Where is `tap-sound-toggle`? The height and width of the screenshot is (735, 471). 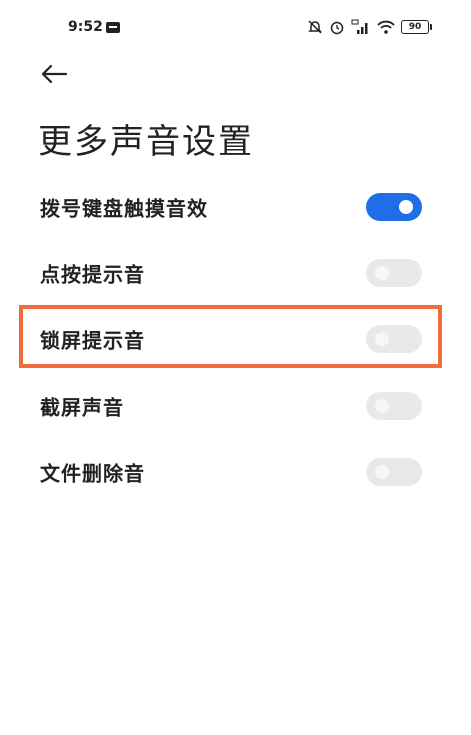
tap-sound-toggle is located at coordinates (394, 273).